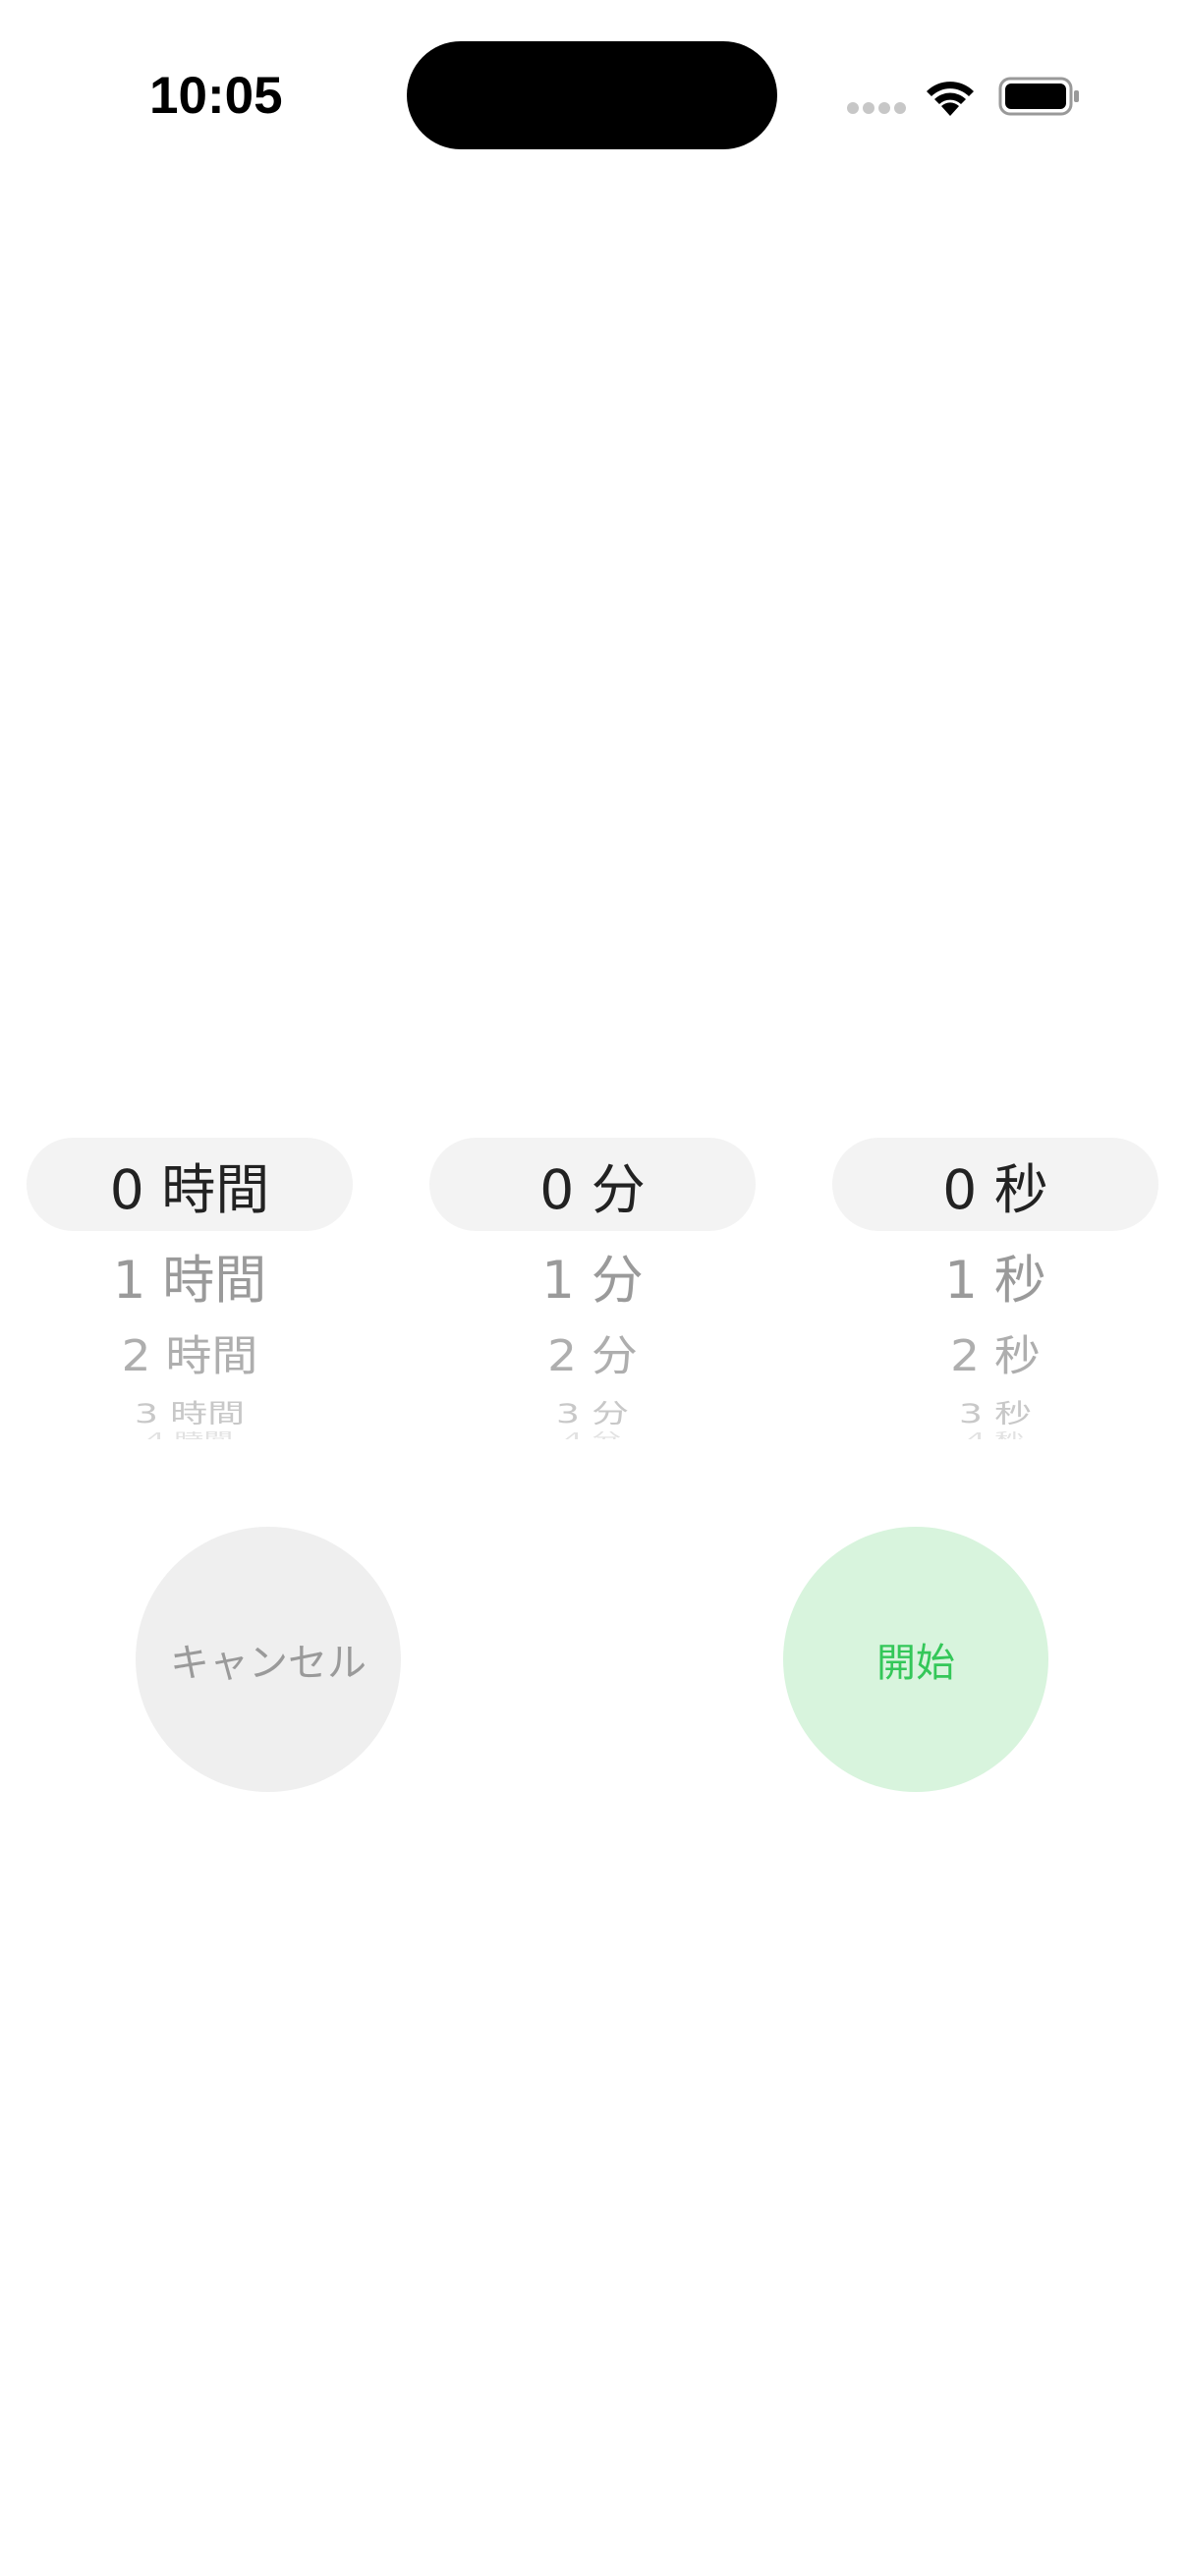  I want to click on signal-icon, so click(877, 108).